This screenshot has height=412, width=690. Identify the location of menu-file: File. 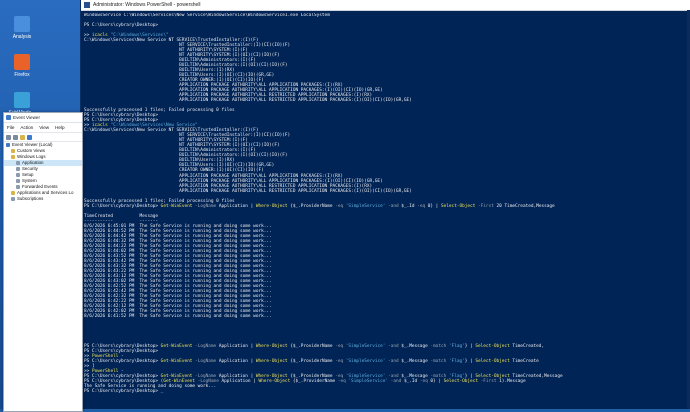
(10, 127).